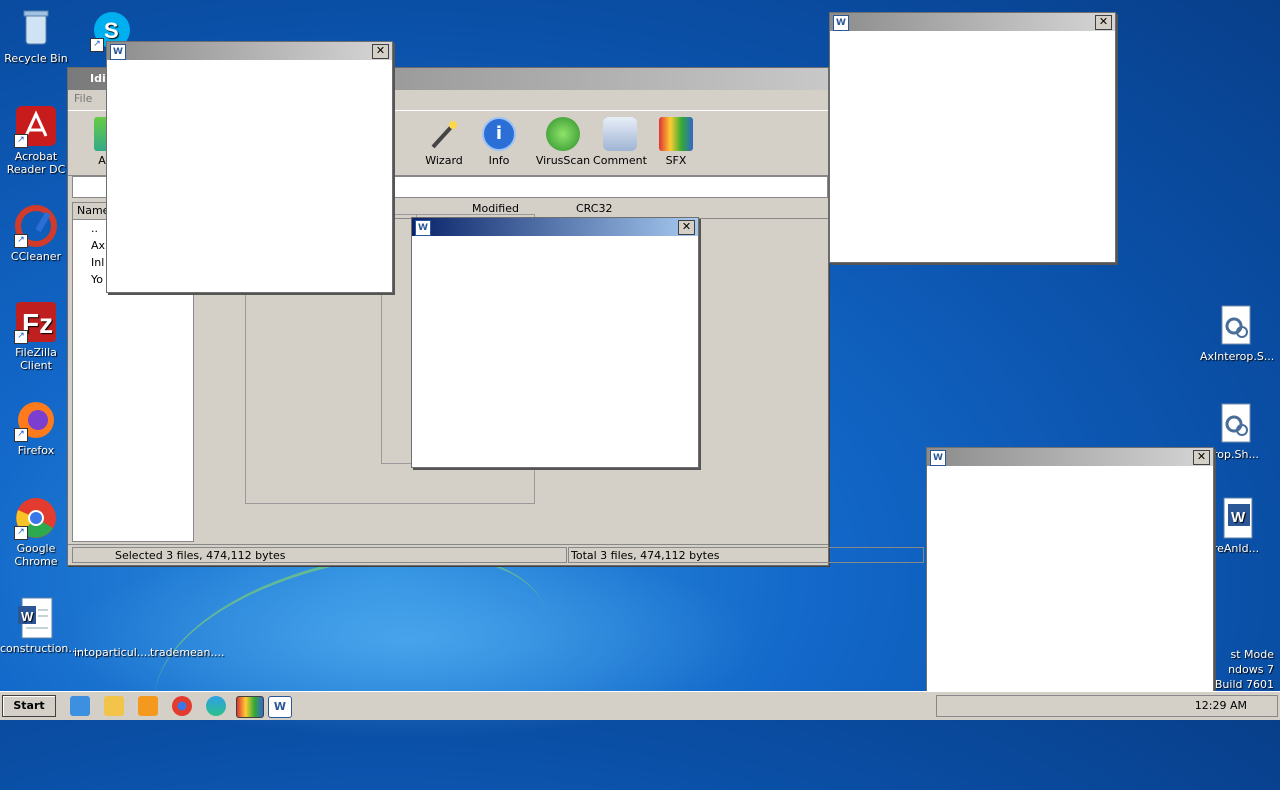 The height and width of the screenshot is (790, 1280). I want to click on toolbar-comment-button: Comment, so click(620, 142).